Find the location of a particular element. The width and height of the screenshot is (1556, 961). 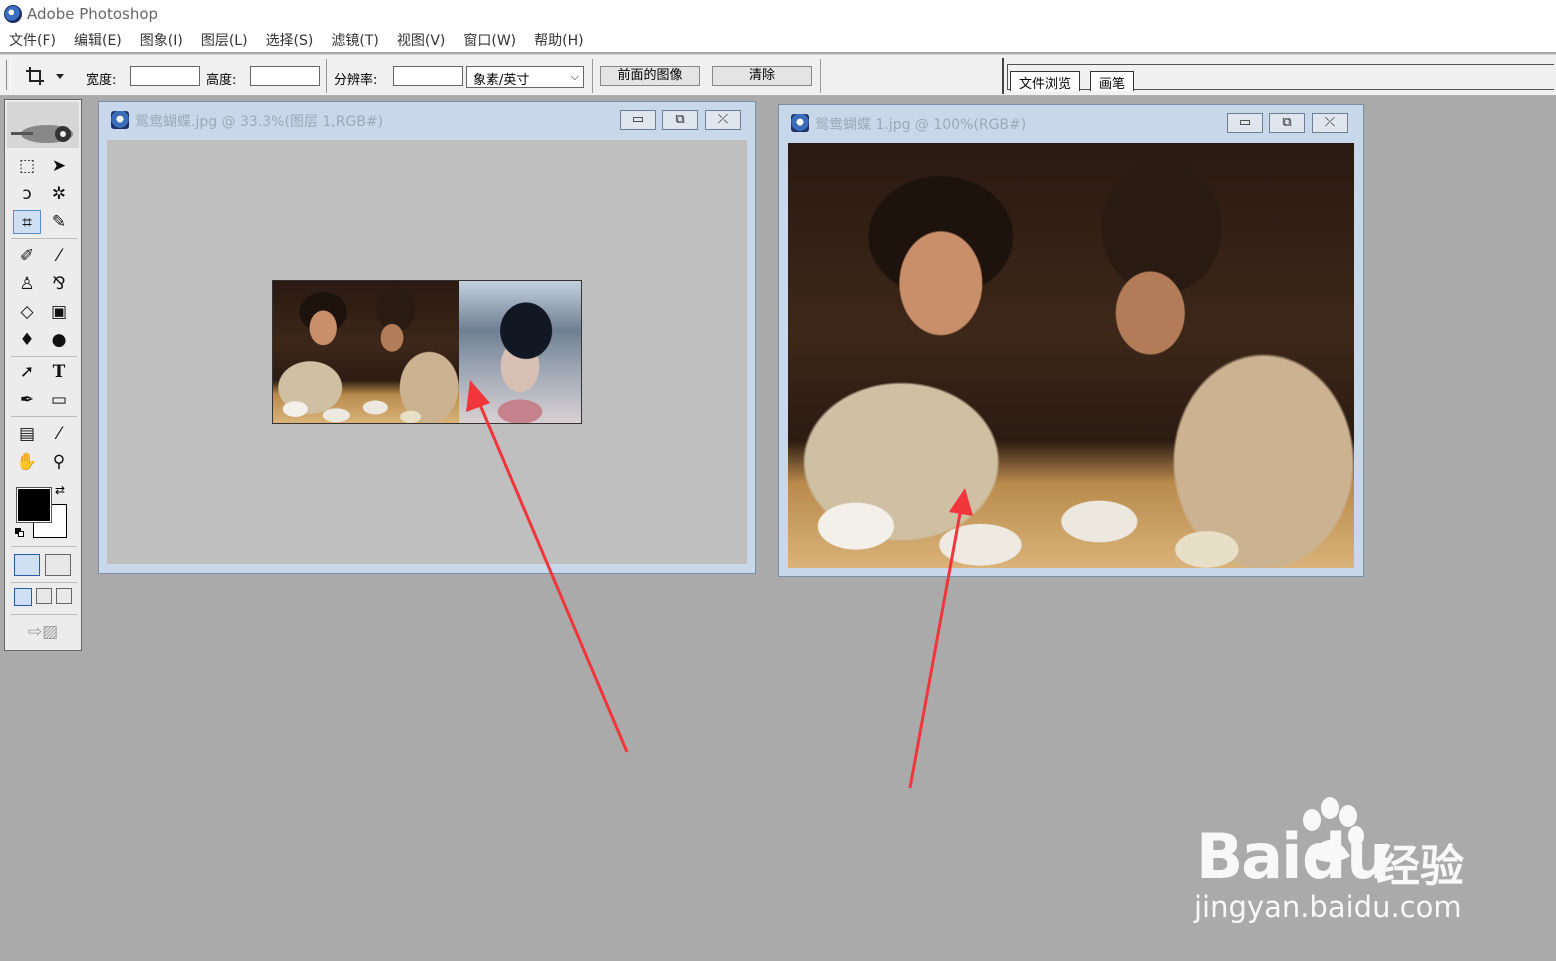

path-selection-icon: ➚ is located at coordinates (27, 372).